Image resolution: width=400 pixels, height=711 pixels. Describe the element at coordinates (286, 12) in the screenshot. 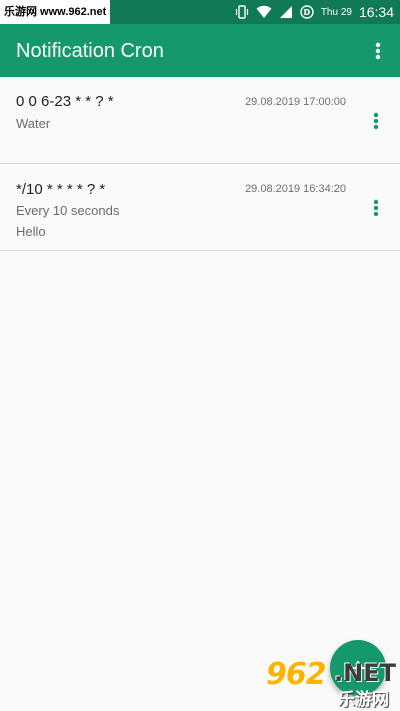

I see `signal-icon` at that location.